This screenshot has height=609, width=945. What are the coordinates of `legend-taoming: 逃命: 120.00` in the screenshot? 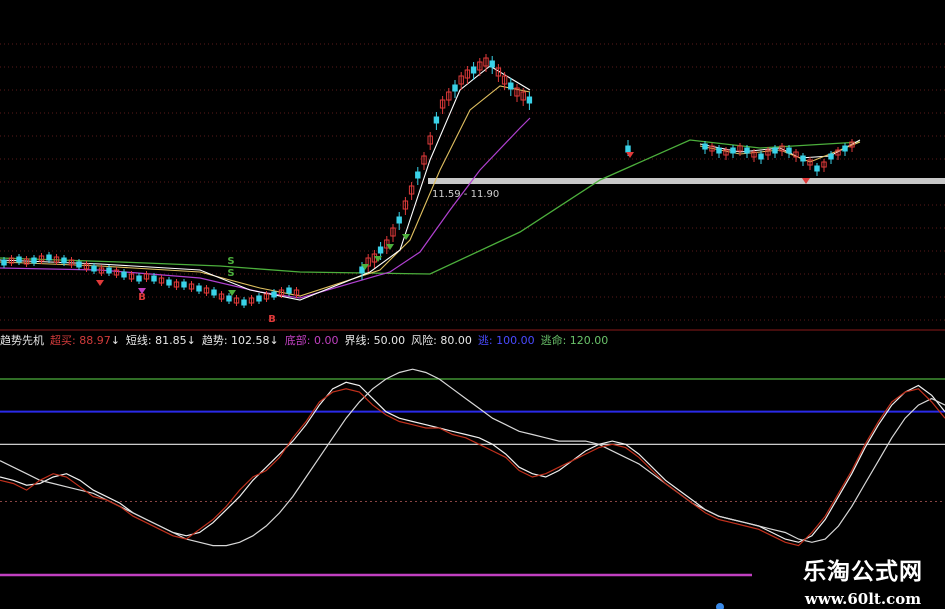 It's located at (574, 340).